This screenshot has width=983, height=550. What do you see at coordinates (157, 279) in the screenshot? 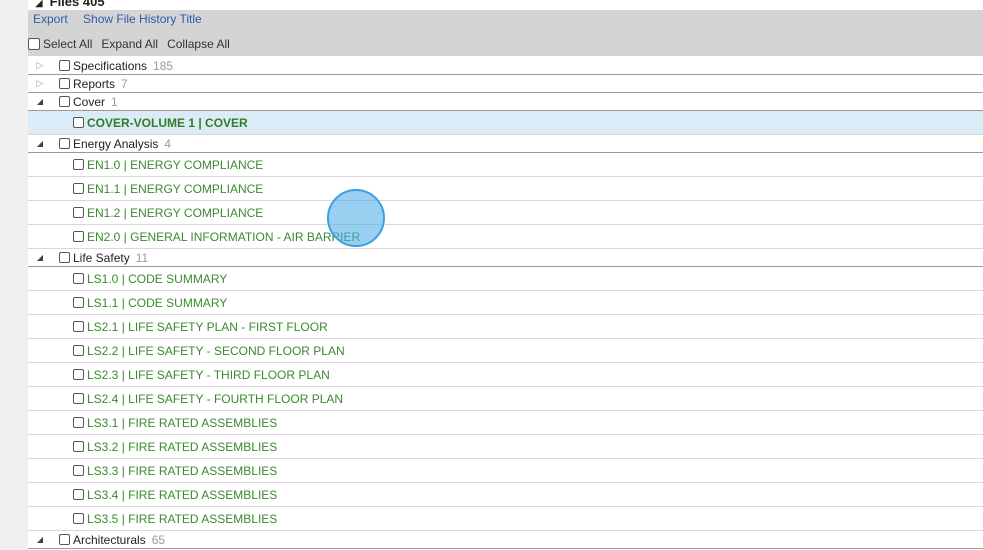
I see `file-link: LS1.0 | CODE SUMMARY` at bounding box center [157, 279].